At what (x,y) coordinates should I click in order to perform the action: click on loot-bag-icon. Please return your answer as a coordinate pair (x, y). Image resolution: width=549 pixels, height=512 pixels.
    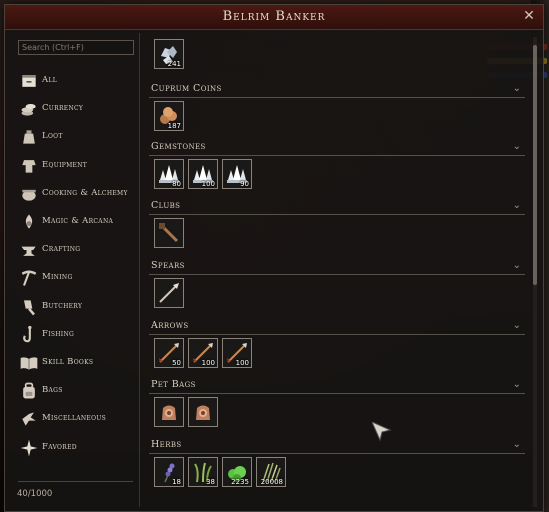
    Looking at the image, I should click on (29, 137).